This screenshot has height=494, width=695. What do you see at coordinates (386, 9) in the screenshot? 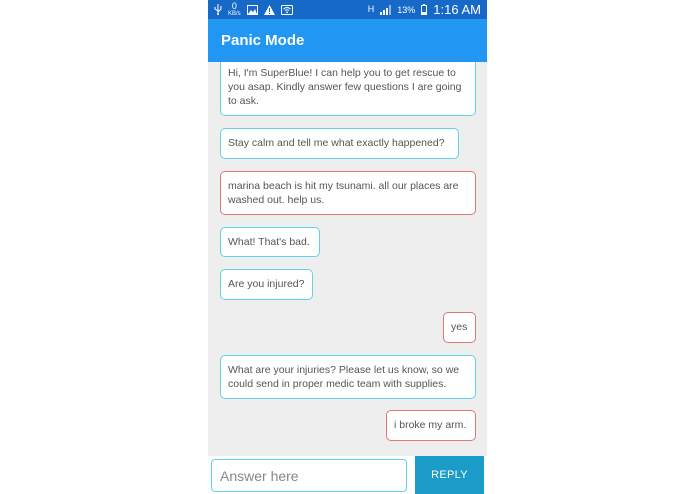
I see `signal-icon` at bounding box center [386, 9].